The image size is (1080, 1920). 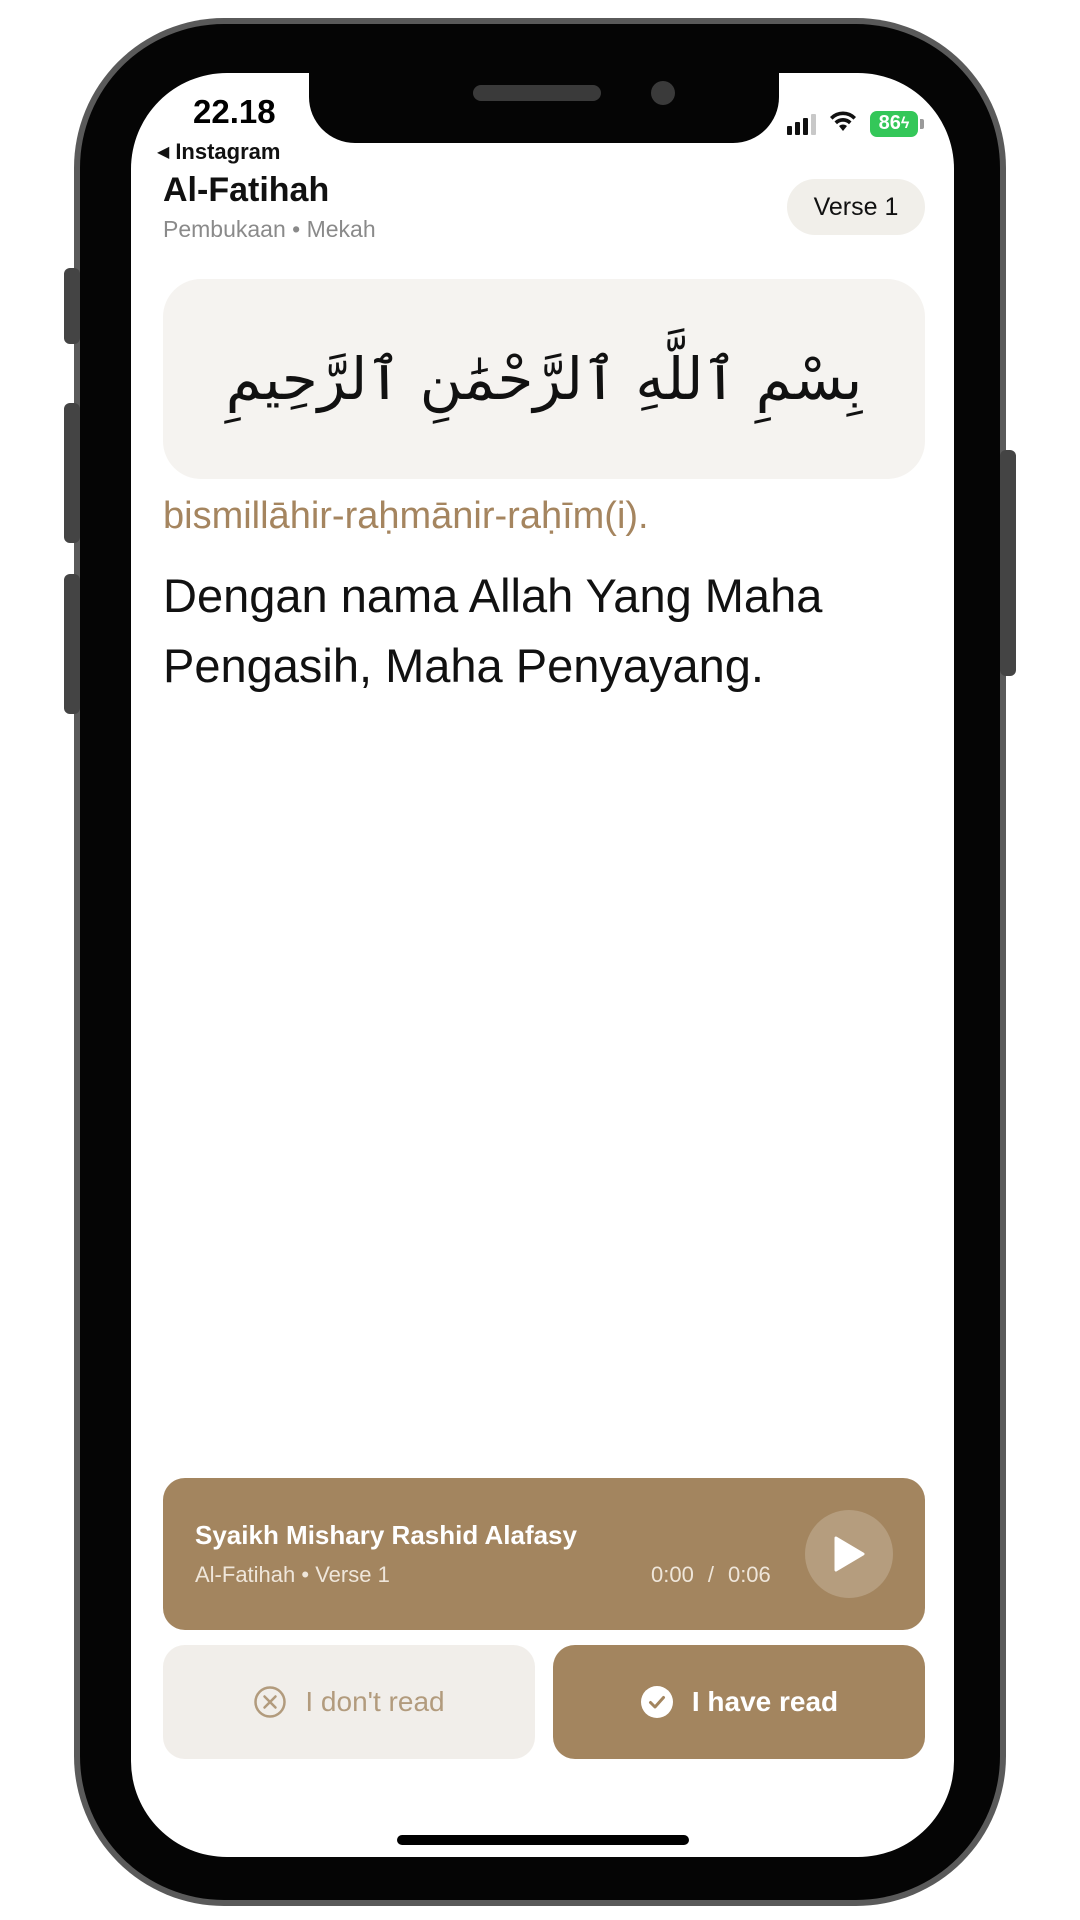 I want to click on notch, so click(x=544, y=108).